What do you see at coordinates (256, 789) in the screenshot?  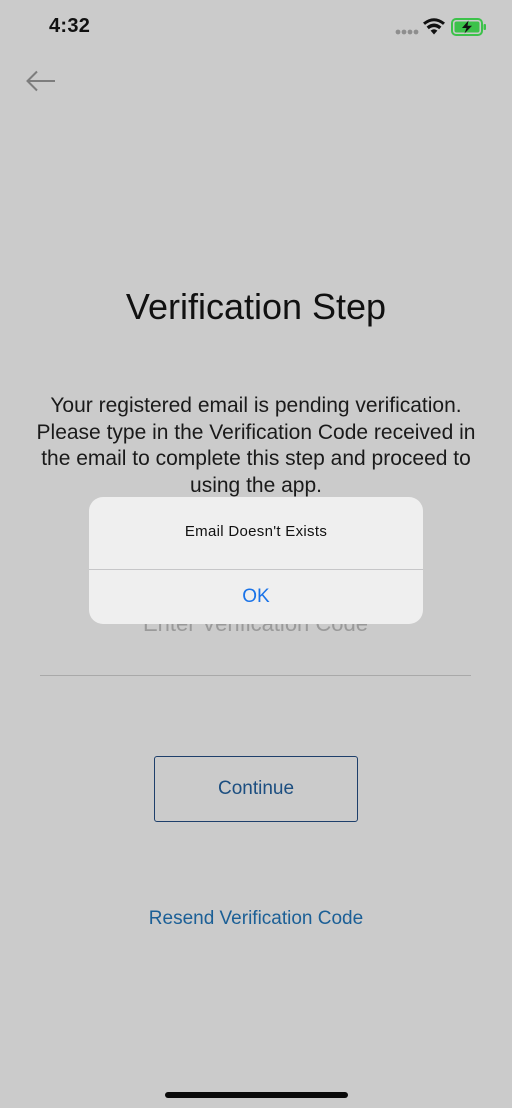 I see `continue-button: Continue` at bounding box center [256, 789].